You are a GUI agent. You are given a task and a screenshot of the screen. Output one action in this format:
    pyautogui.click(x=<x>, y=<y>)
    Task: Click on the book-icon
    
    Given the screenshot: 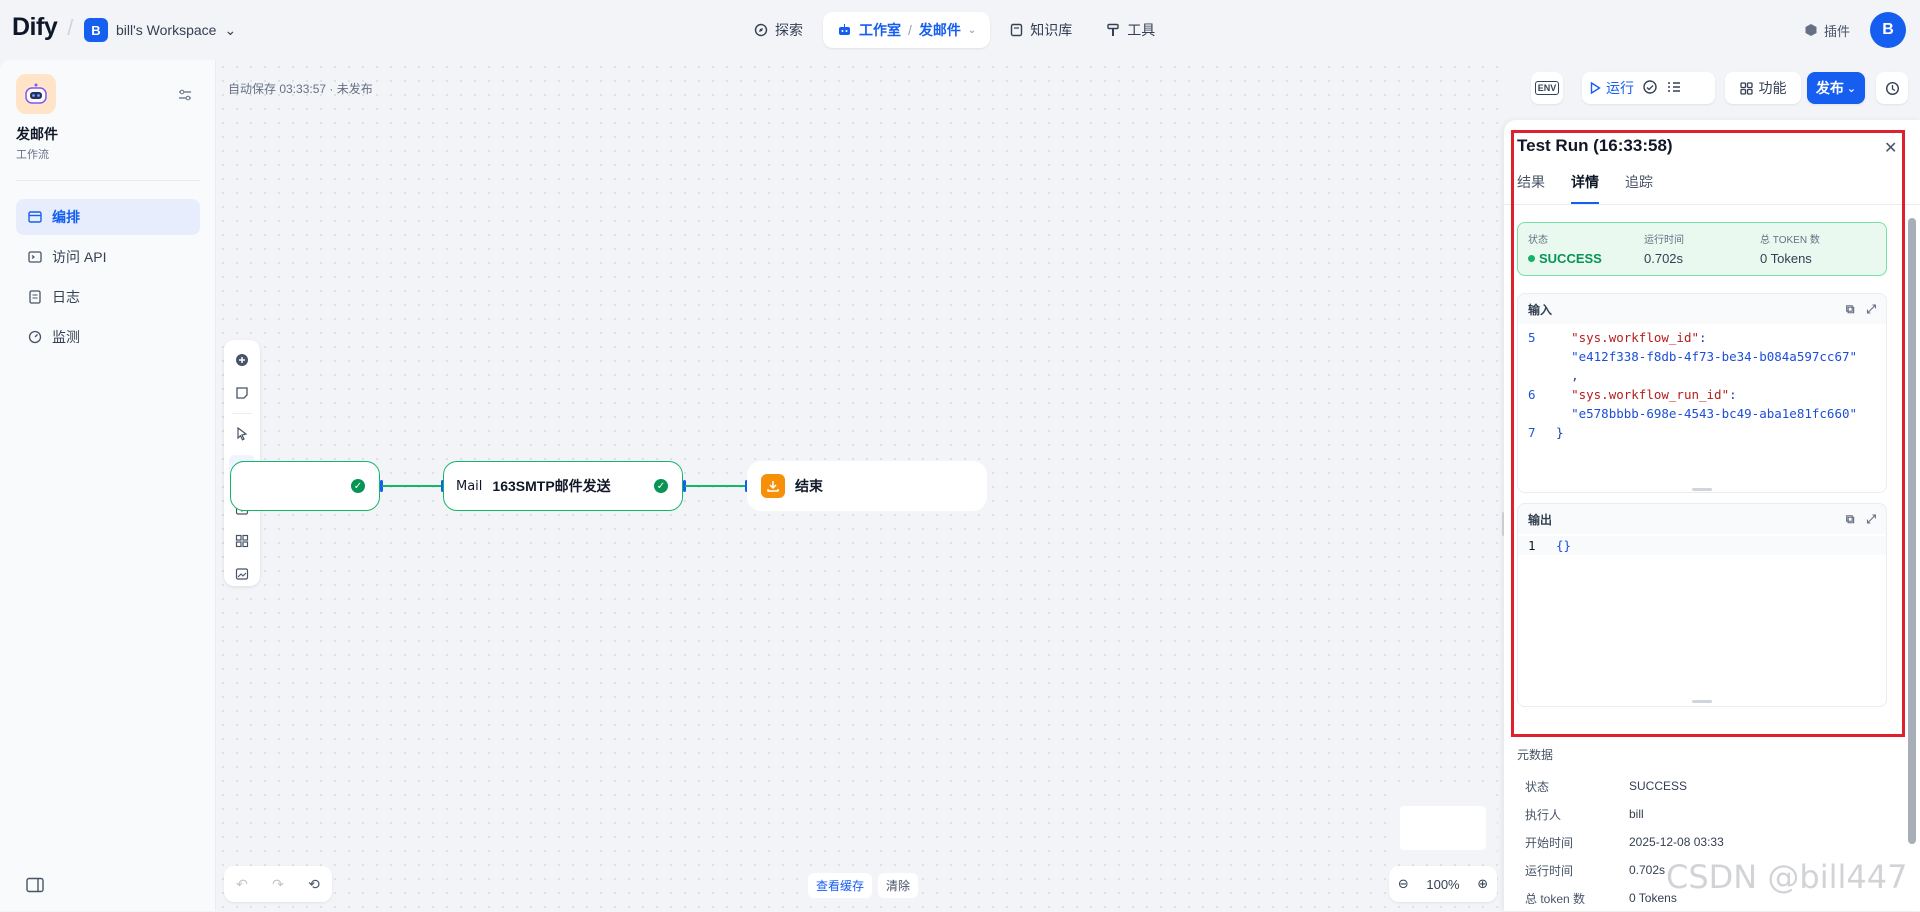 What is the action you would take?
    pyautogui.click(x=1017, y=30)
    